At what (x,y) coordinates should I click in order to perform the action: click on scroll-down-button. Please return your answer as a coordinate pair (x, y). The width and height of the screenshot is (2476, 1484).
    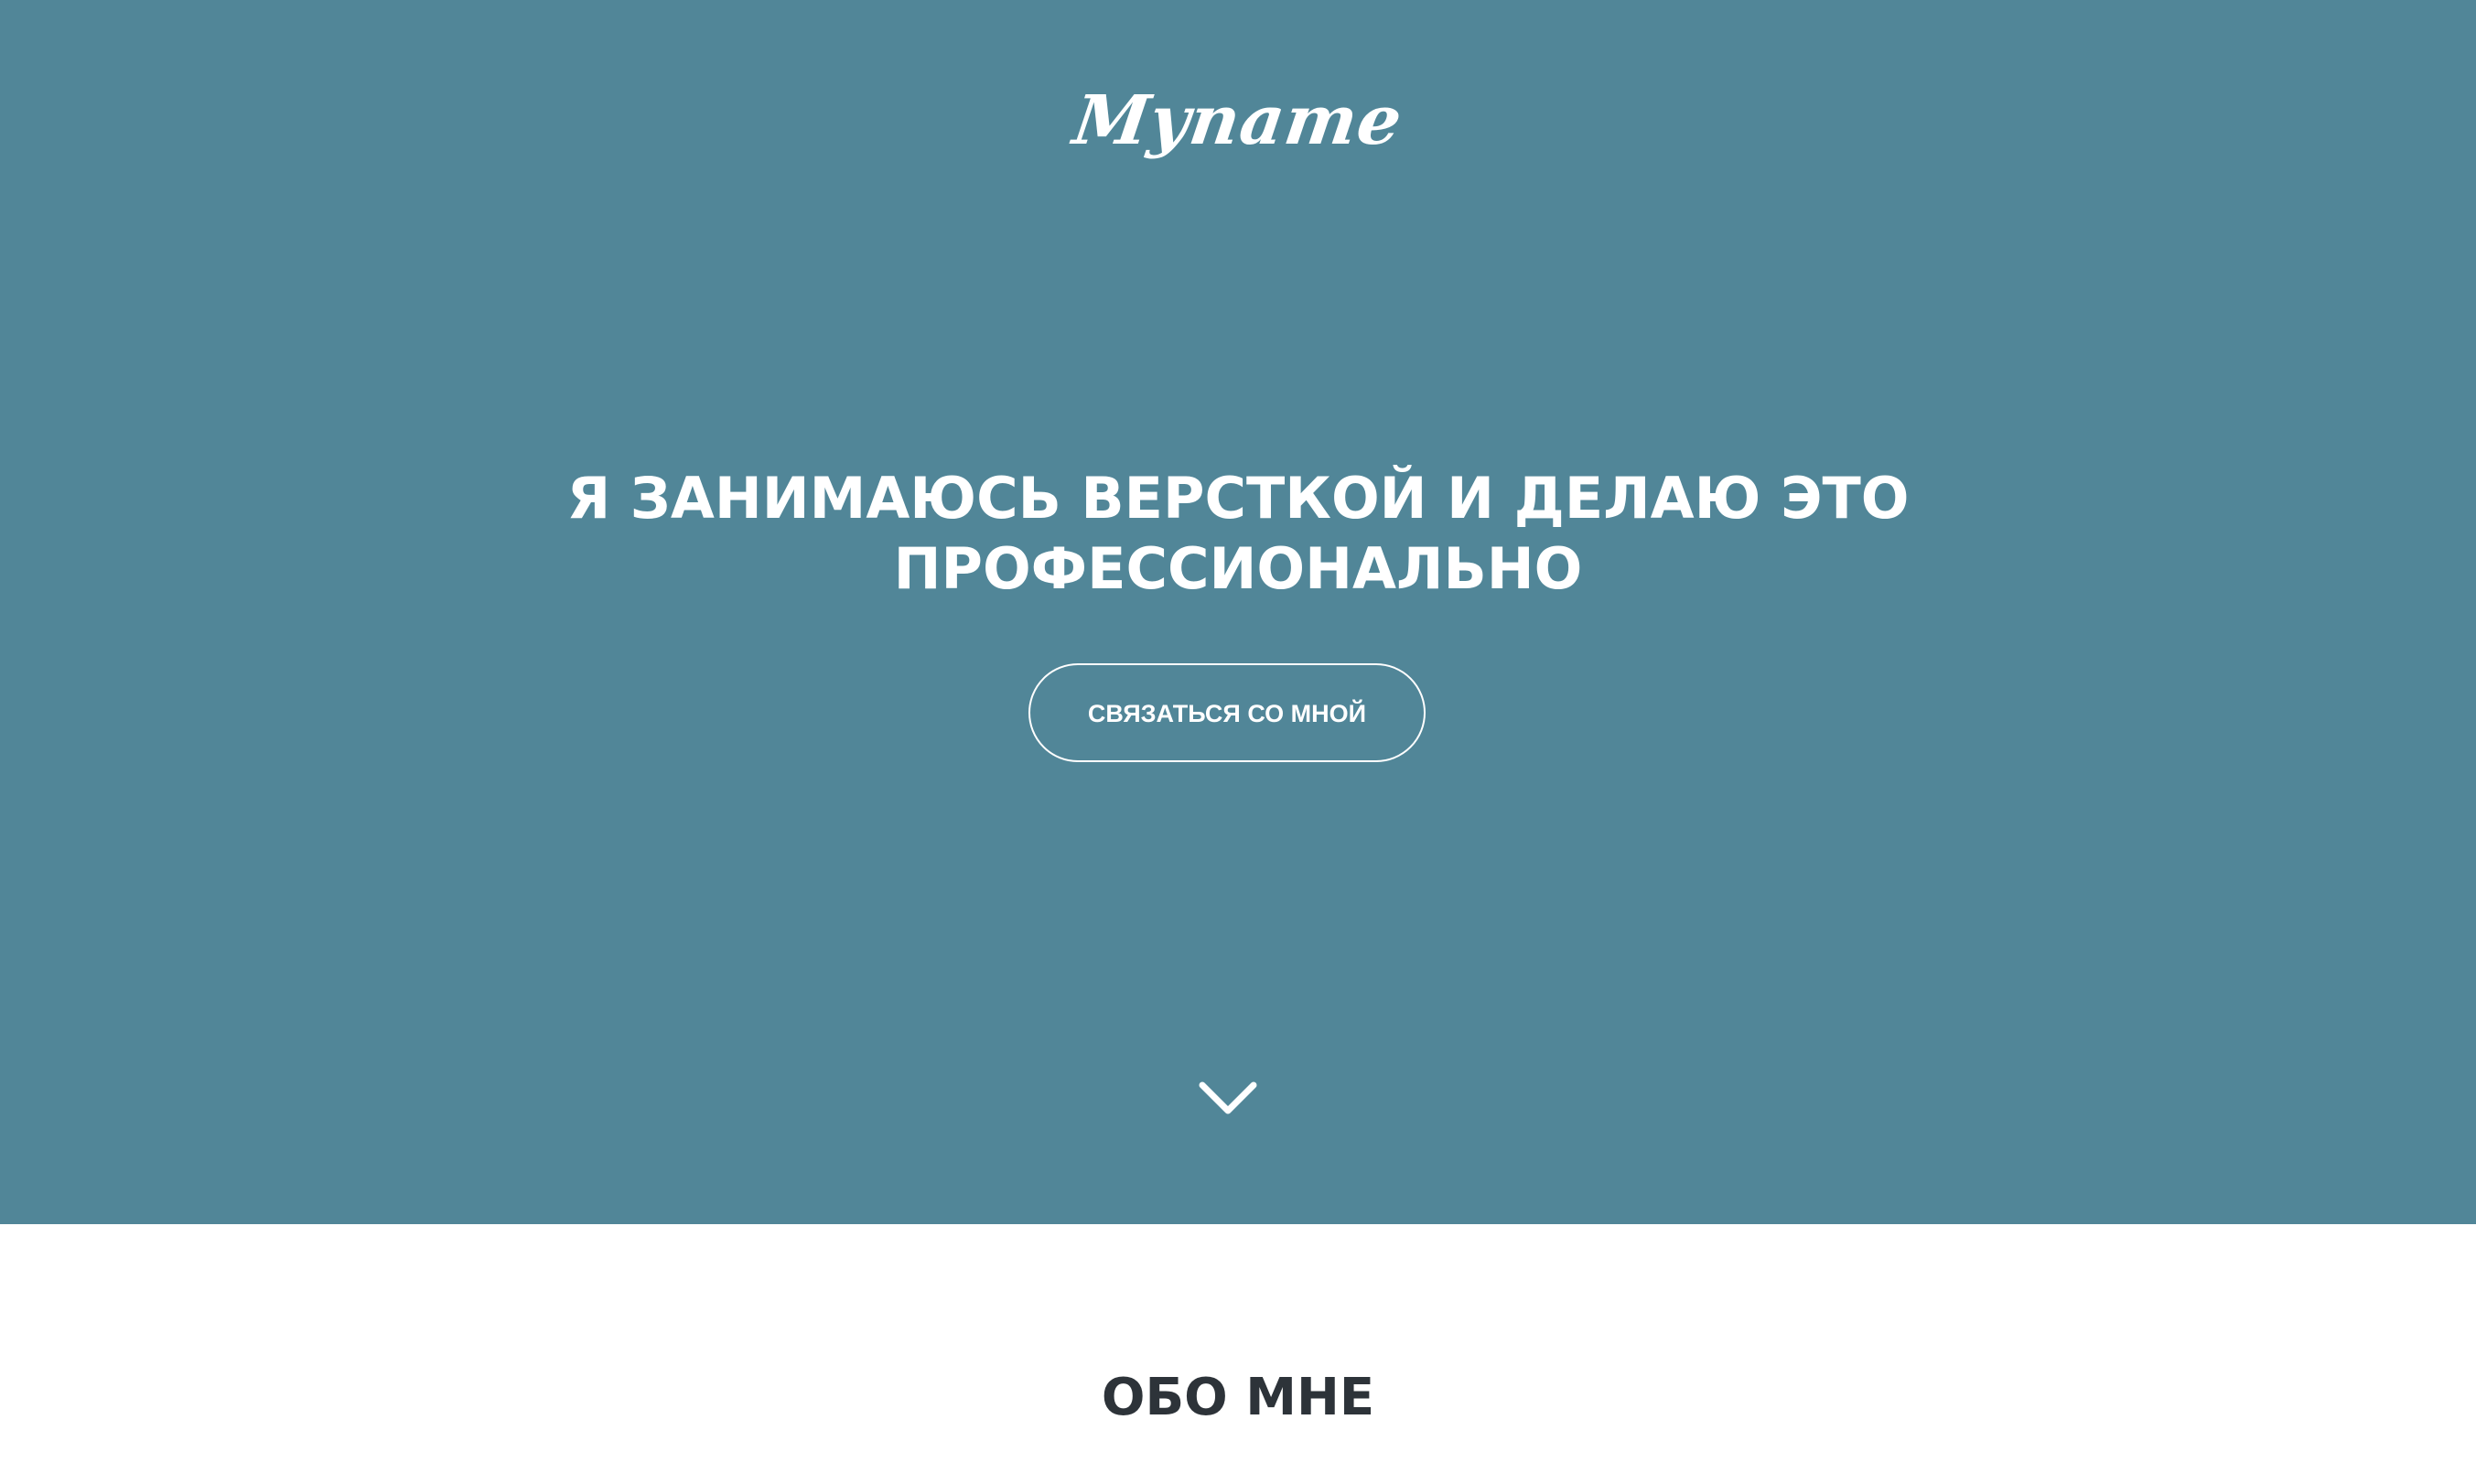
    Looking at the image, I should click on (1228, 1100).